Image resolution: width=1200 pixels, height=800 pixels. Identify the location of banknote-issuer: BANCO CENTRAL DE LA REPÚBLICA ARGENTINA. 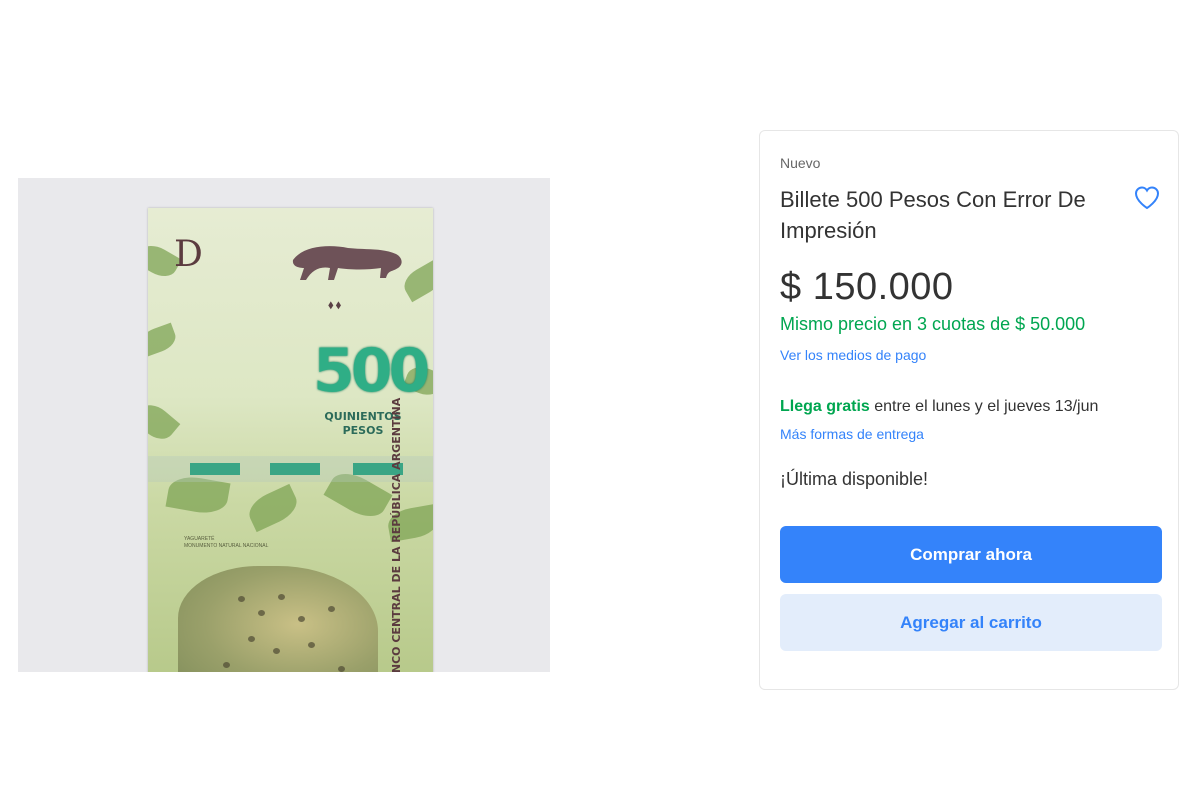
(396, 534).